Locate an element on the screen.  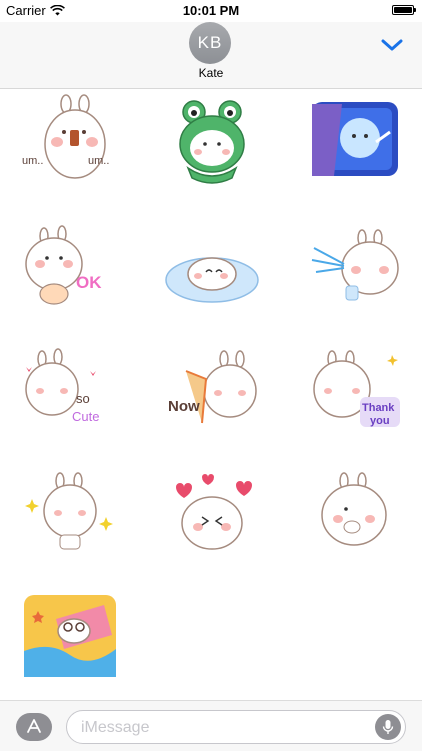
sticker-window-bubble is located at coordinates (354, 144).